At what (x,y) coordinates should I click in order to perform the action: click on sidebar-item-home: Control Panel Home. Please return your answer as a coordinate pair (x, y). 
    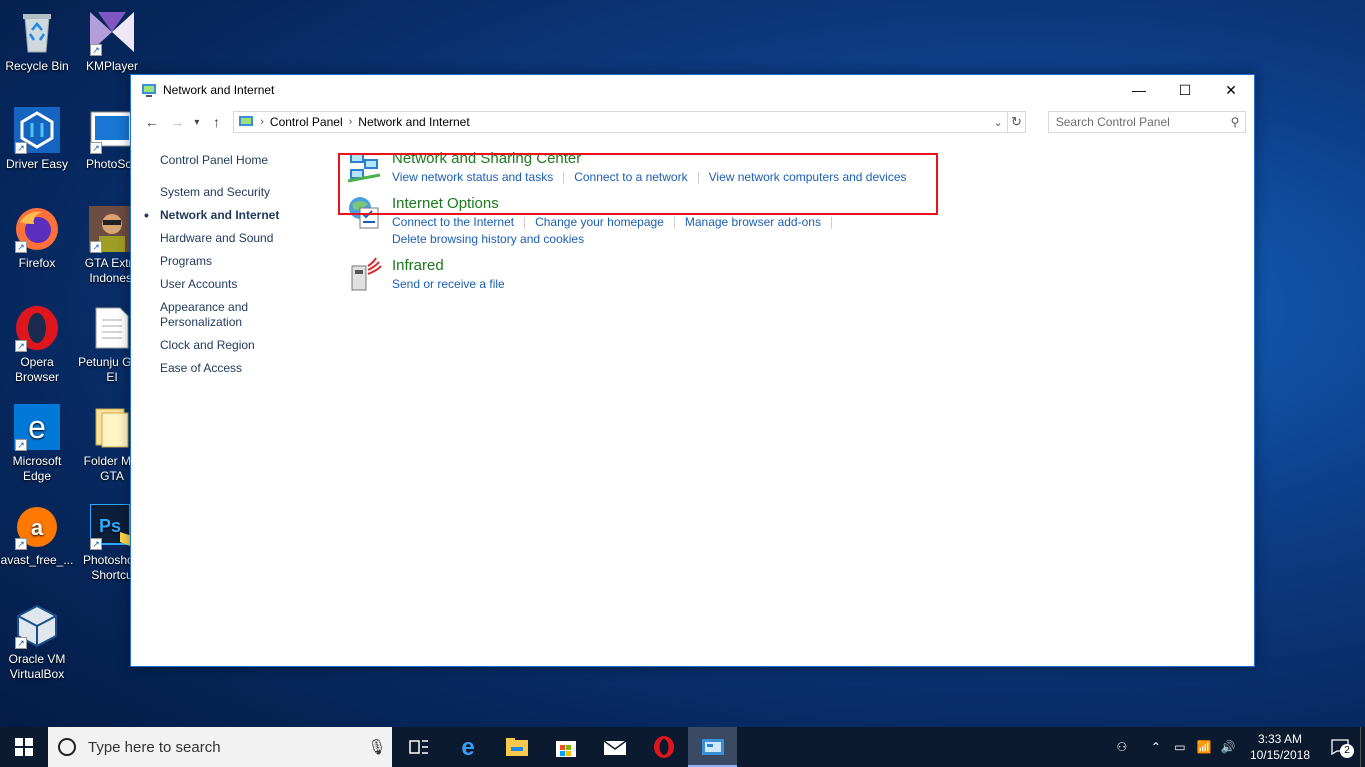
    Looking at the image, I should click on (245, 160).